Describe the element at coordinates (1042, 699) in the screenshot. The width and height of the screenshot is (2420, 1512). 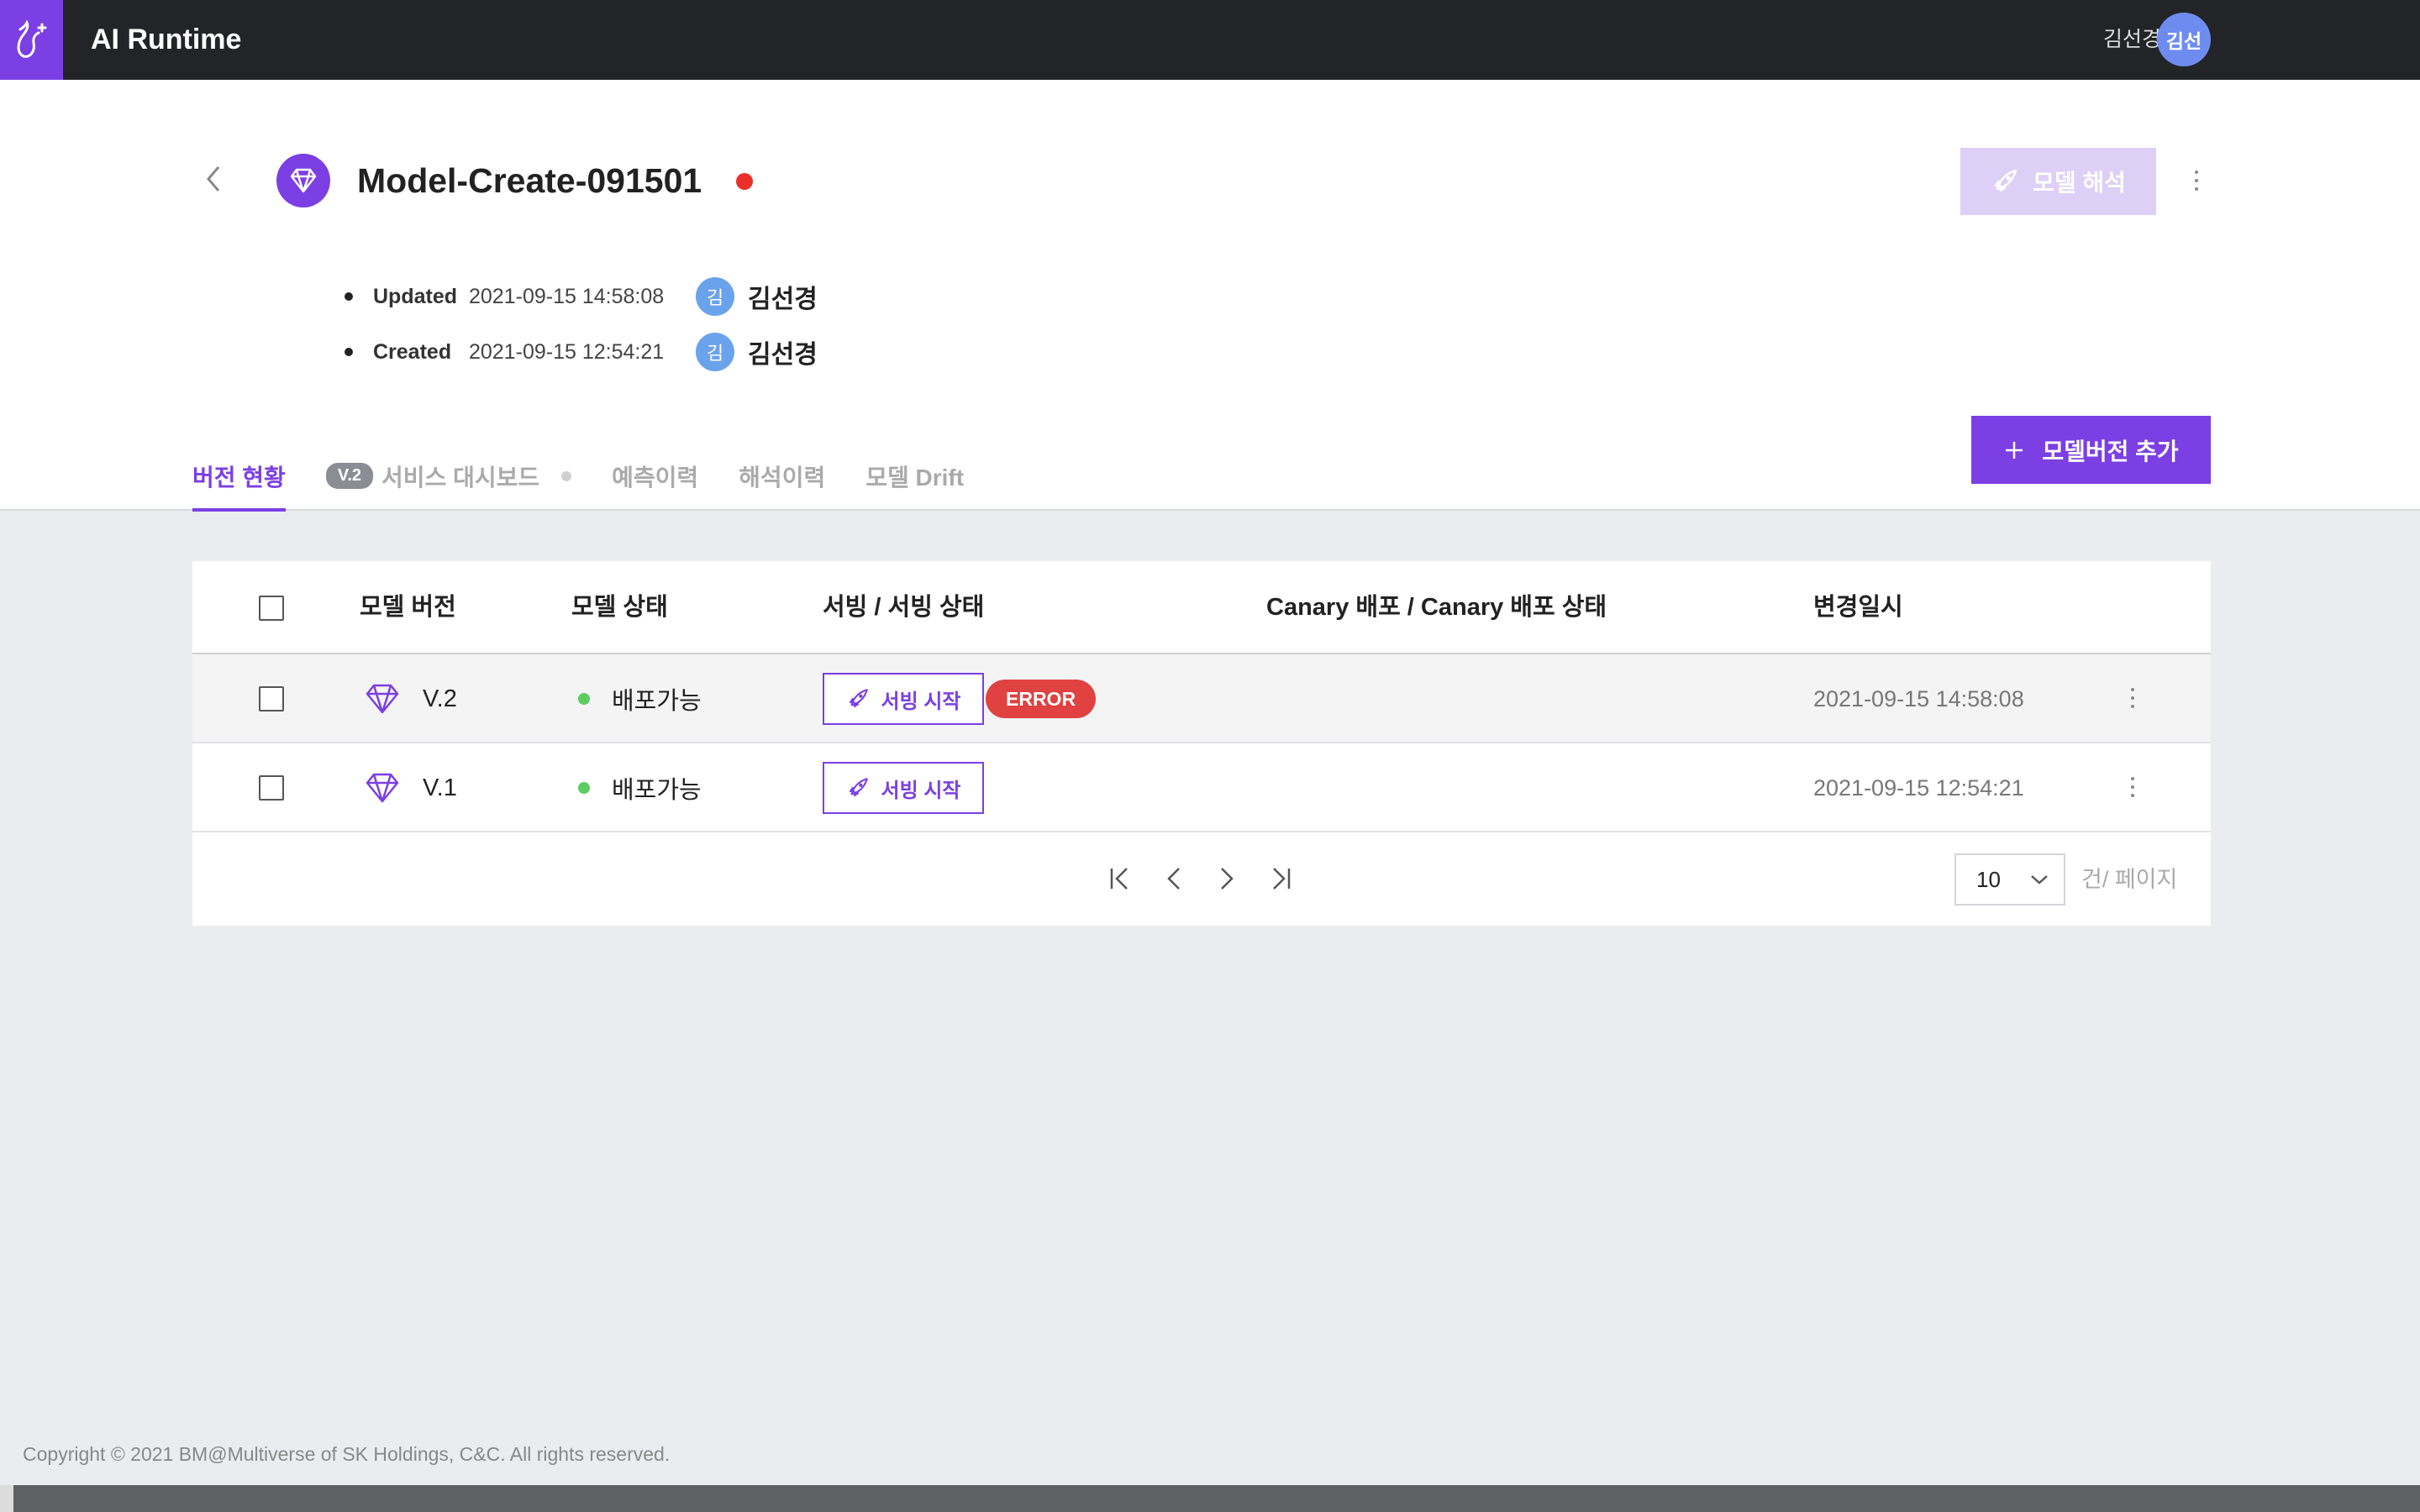
I see `serving-status-badge: ERROR` at that location.